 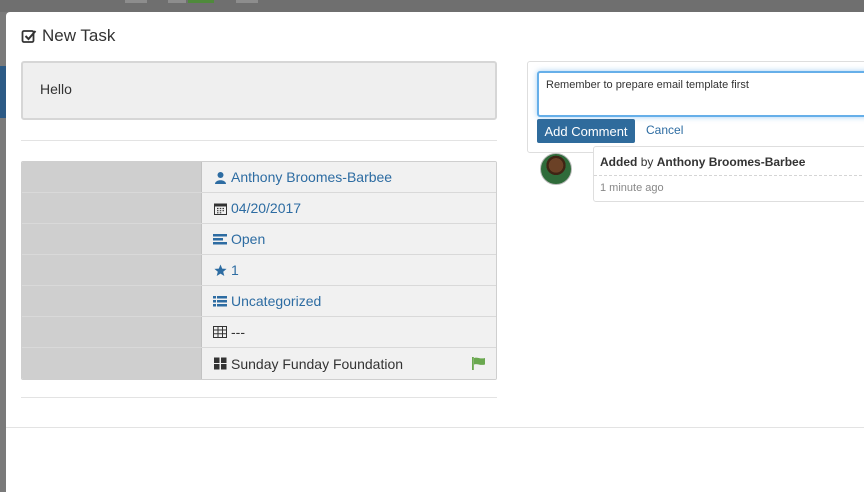 What do you see at coordinates (317, 363) in the screenshot?
I see `organization-value: Sunday Funday Foundation` at bounding box center [317, 363].